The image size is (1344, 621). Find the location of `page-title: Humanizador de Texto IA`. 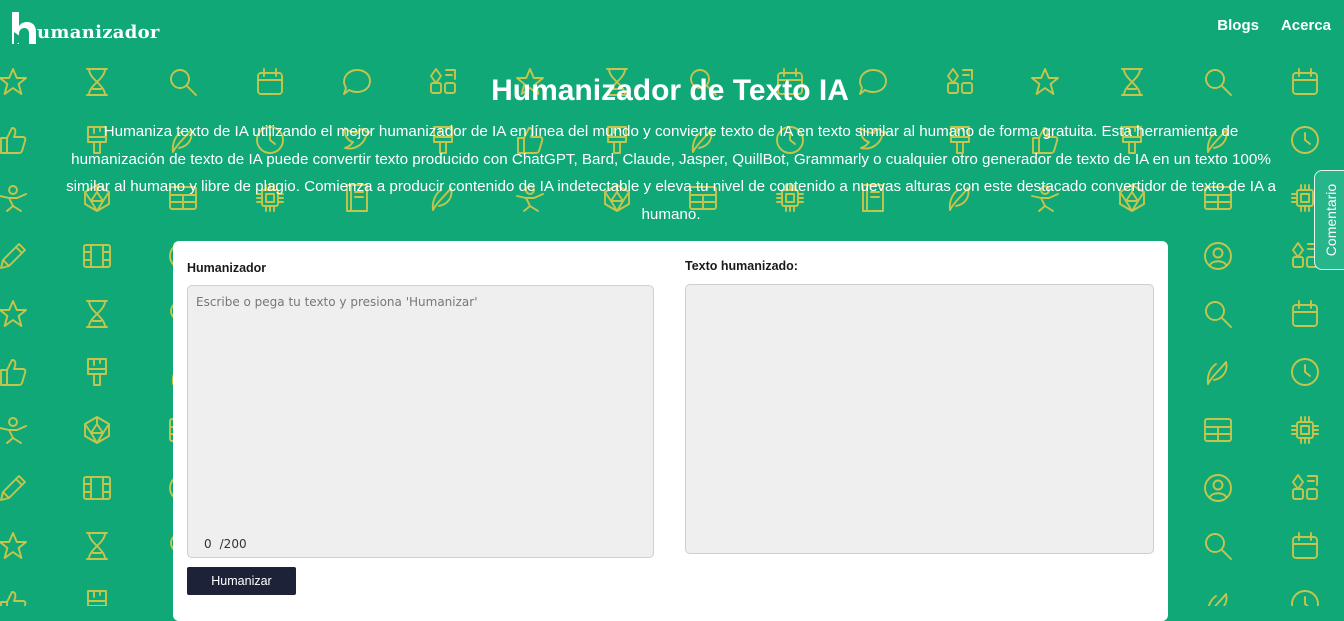

page-title: Humanizador de Texto IA is located at coordinates (670, 90).